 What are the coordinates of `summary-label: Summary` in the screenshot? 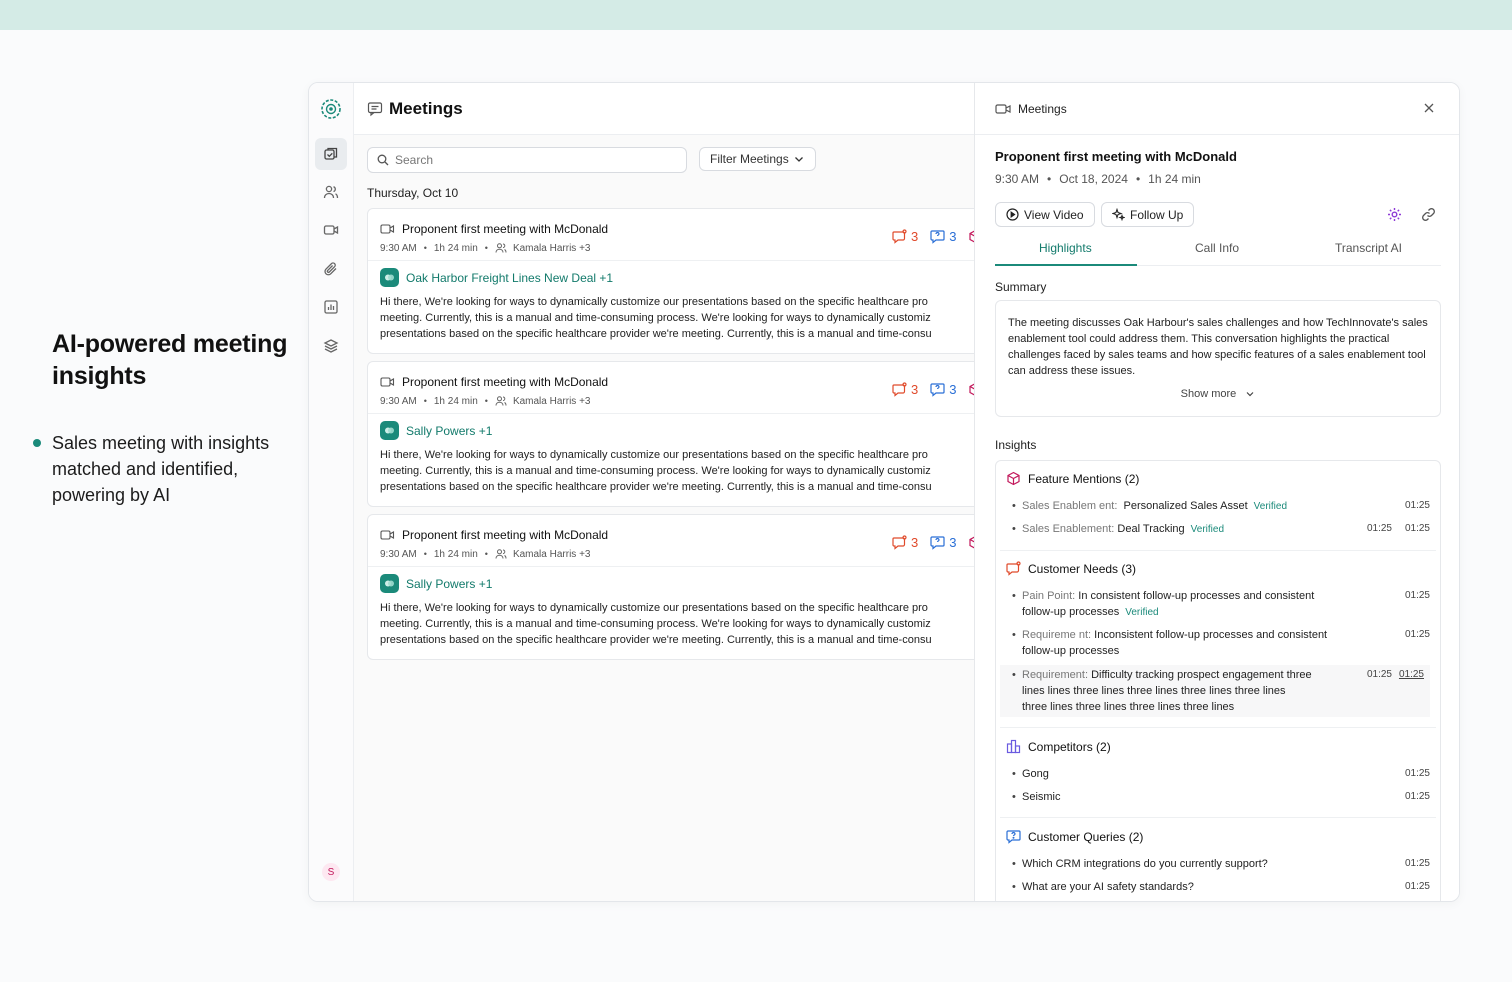 It's located at (1021, 287).